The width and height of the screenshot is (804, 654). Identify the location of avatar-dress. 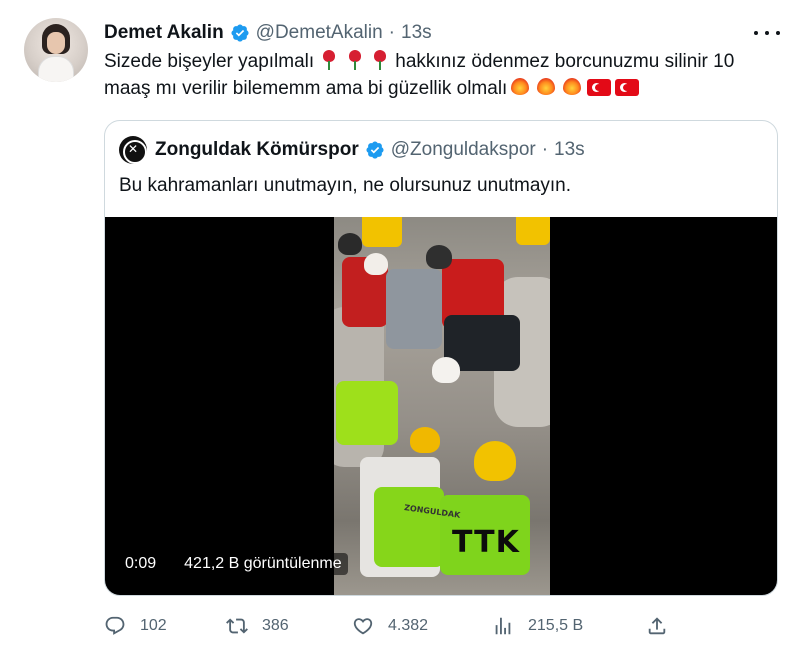
(56, 69).